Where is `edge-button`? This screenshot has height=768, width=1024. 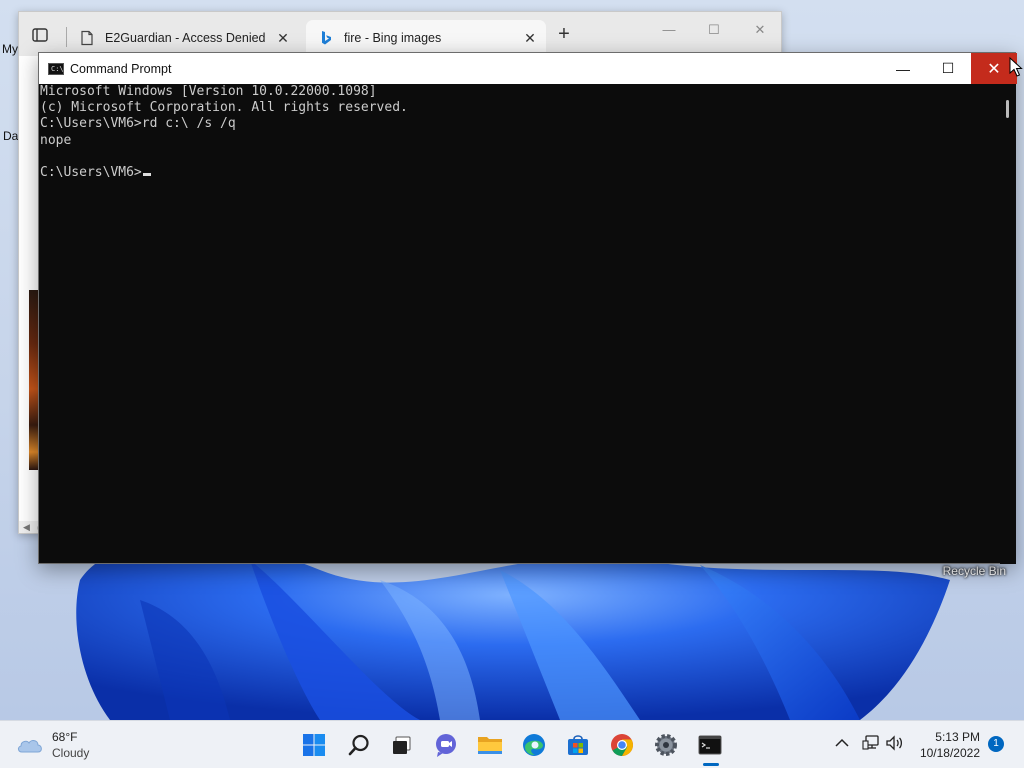
edge-button is located at coordinates (534, 745).